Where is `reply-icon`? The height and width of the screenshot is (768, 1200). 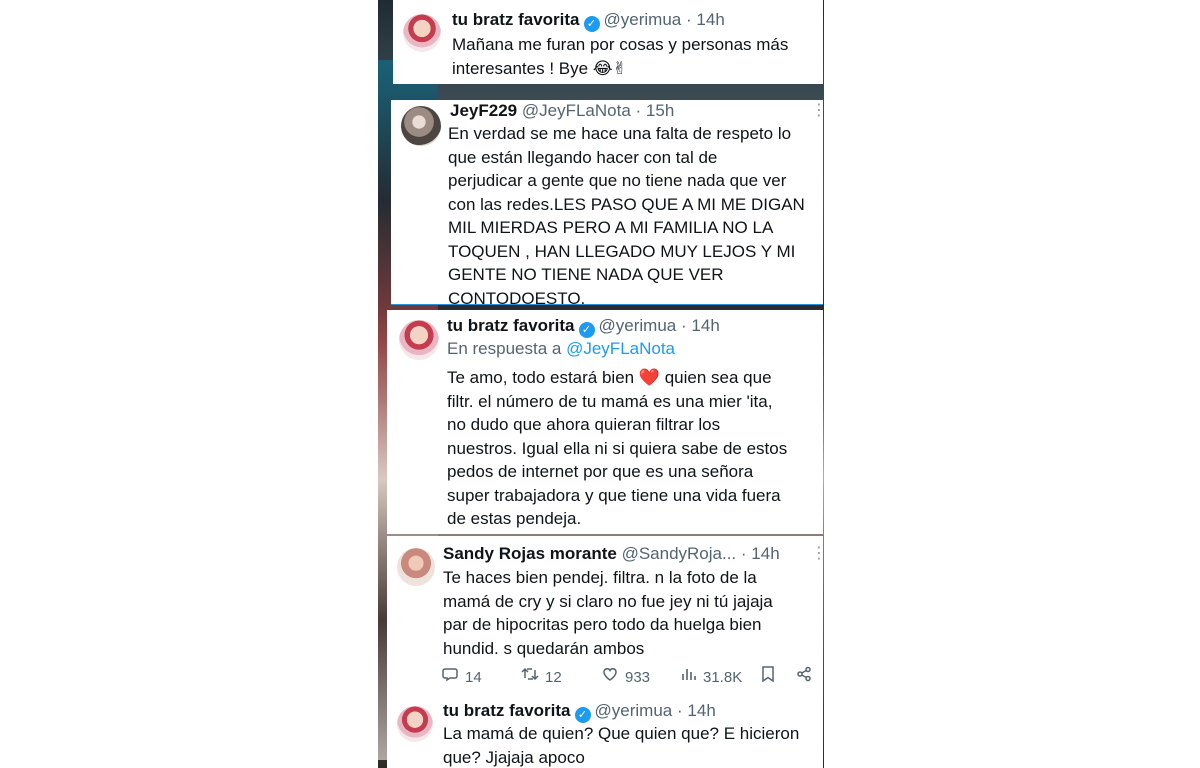 reply-icon is located at coordinates (450, 677).